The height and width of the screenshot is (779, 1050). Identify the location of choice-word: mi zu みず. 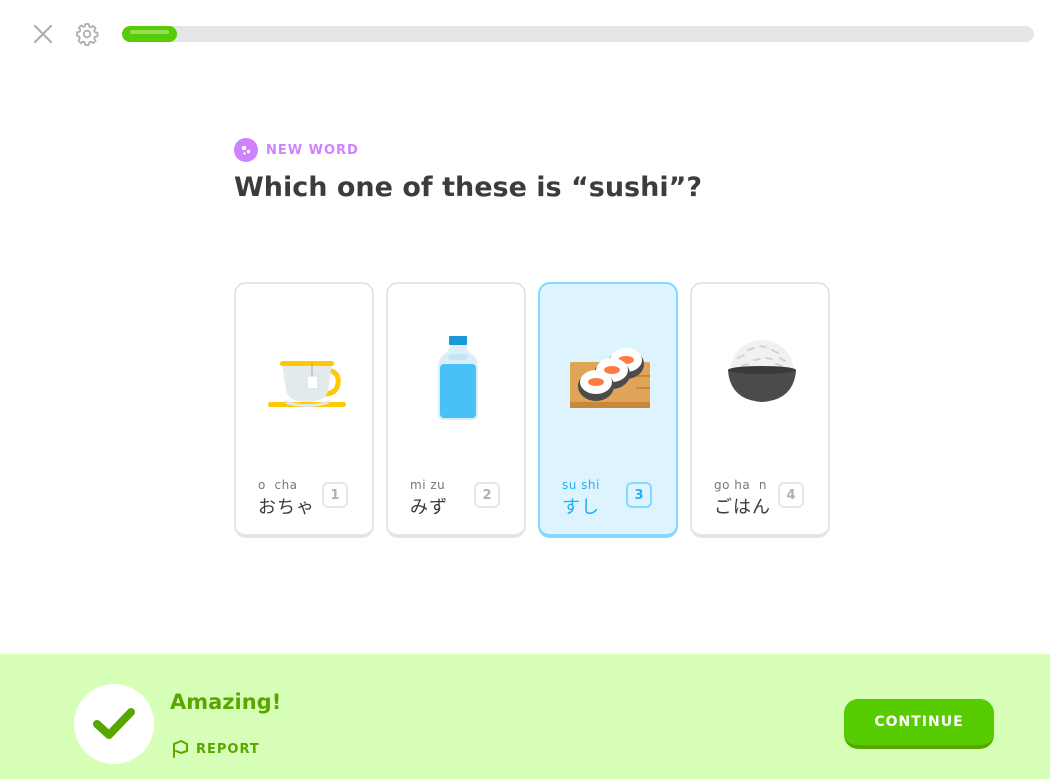
(429, 498).